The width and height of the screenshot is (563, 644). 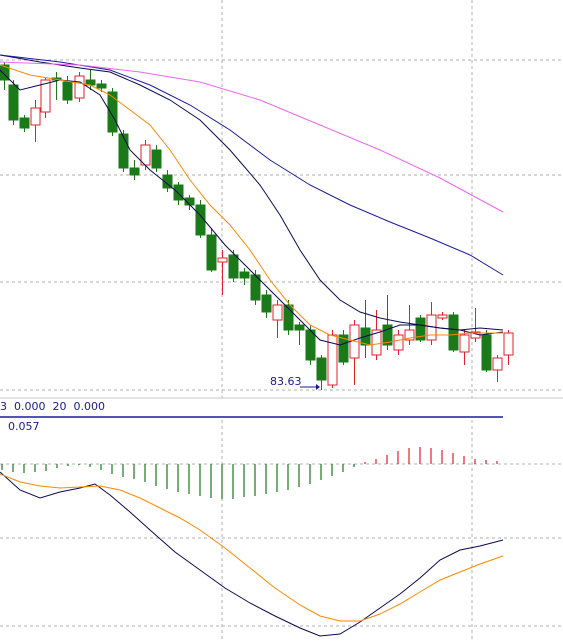 I want to click on volume-indicator-header: 3 0.000 20 0.000, so click(x=52, y=406).